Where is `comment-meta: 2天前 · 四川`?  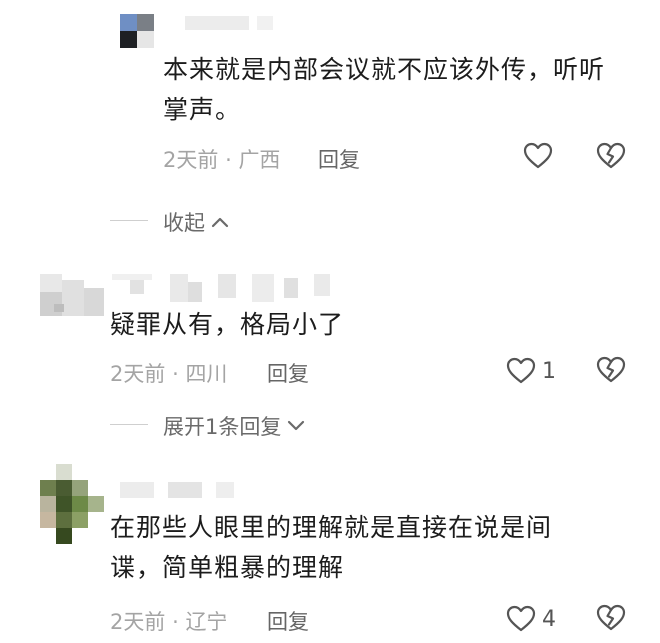
comment-meta: 2天前 · 四川 is located at coordinates (168, 373).